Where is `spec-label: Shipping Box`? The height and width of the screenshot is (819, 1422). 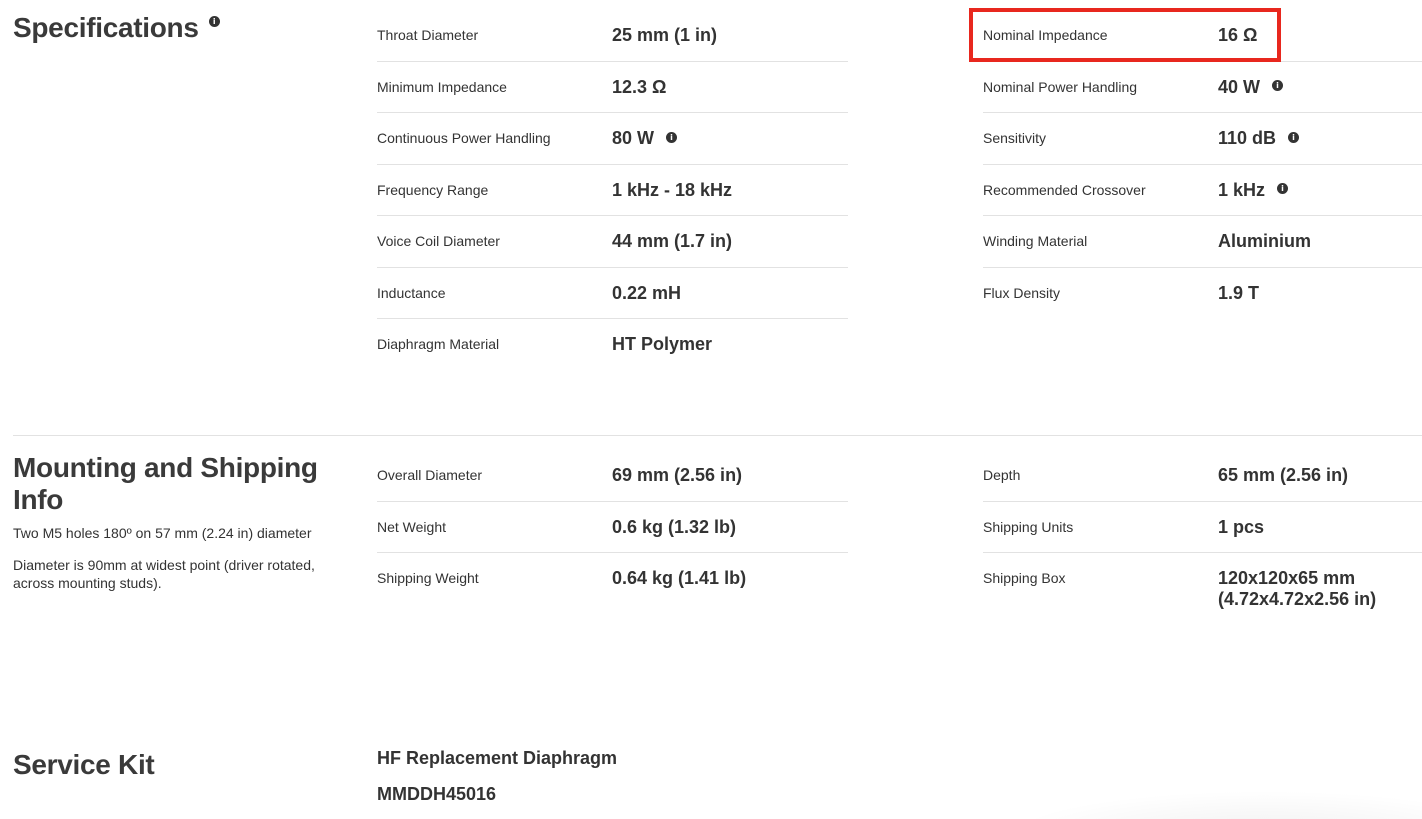 spec-label: Shipping Box is located at coordinates (1024, 578).